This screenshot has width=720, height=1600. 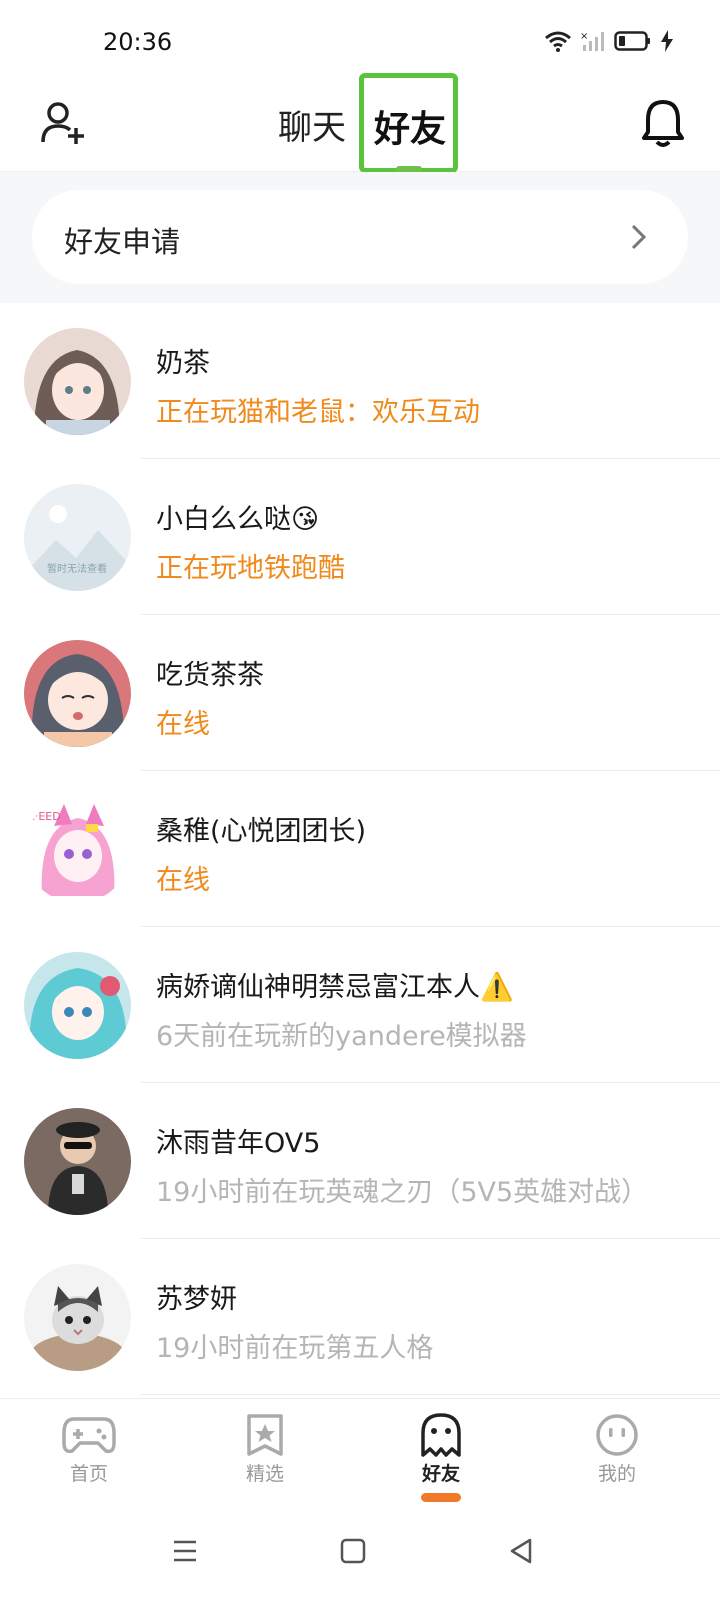 I want to click on friend-requests-button: 好友申请, so click(x=360, y=237).